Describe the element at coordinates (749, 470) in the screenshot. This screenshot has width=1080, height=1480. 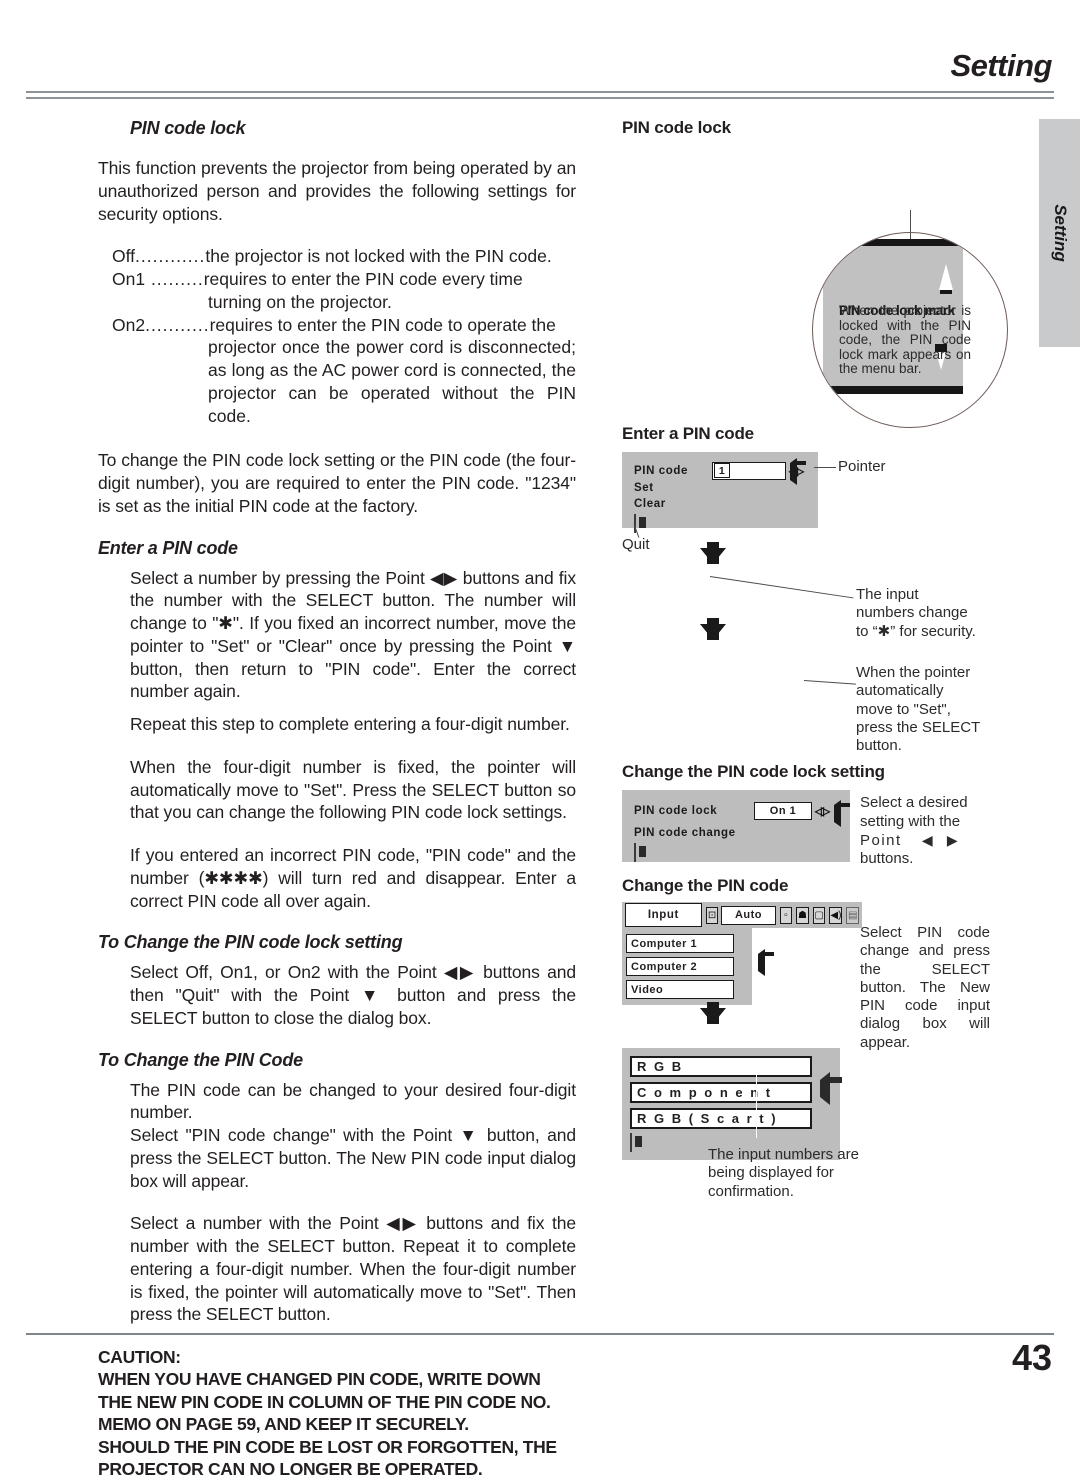
I see `pin-code-input: 1` at that location.